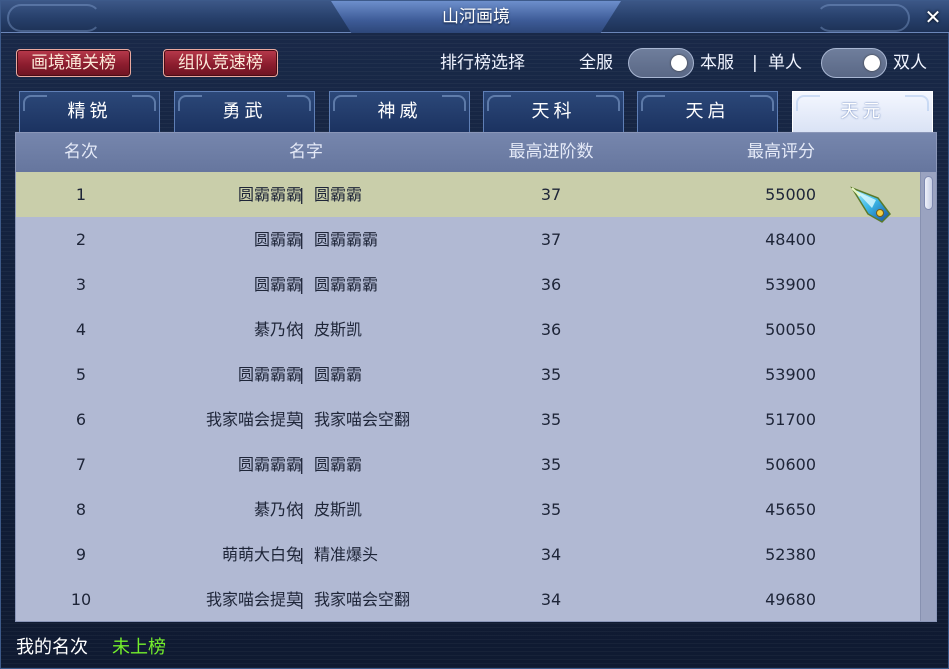 The height and width of the screenshot is (669, 949). What do you see at coordinates (468, 419) in the screenshot?
I see `table-row: 6 我家喵会提莫 | 我家喵会空翻 35 51700` at bounding box center [468, 419].